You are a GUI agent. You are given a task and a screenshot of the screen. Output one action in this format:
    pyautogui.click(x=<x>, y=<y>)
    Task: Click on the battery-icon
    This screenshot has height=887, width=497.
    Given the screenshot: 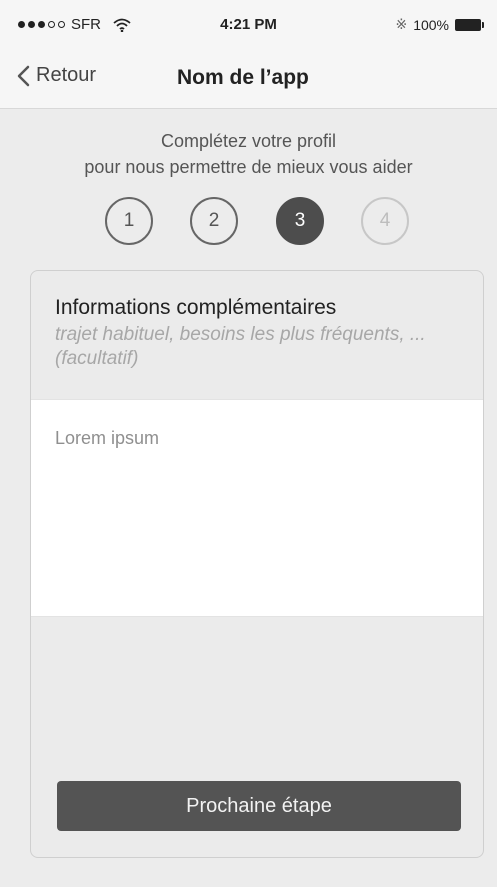 What is the action you would take?
    pyautogui.click(x=469, y=24)
    